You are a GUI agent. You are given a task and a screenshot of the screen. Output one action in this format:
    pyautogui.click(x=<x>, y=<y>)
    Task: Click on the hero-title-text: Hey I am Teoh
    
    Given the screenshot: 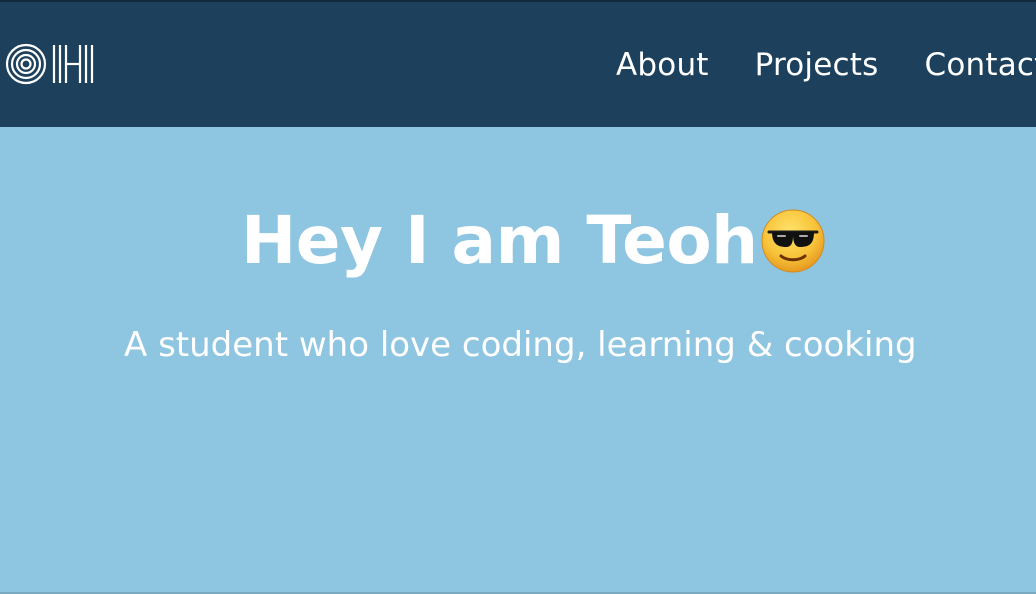 What is the action you would take?
    pyautogui.click(x=499, y=240)
    